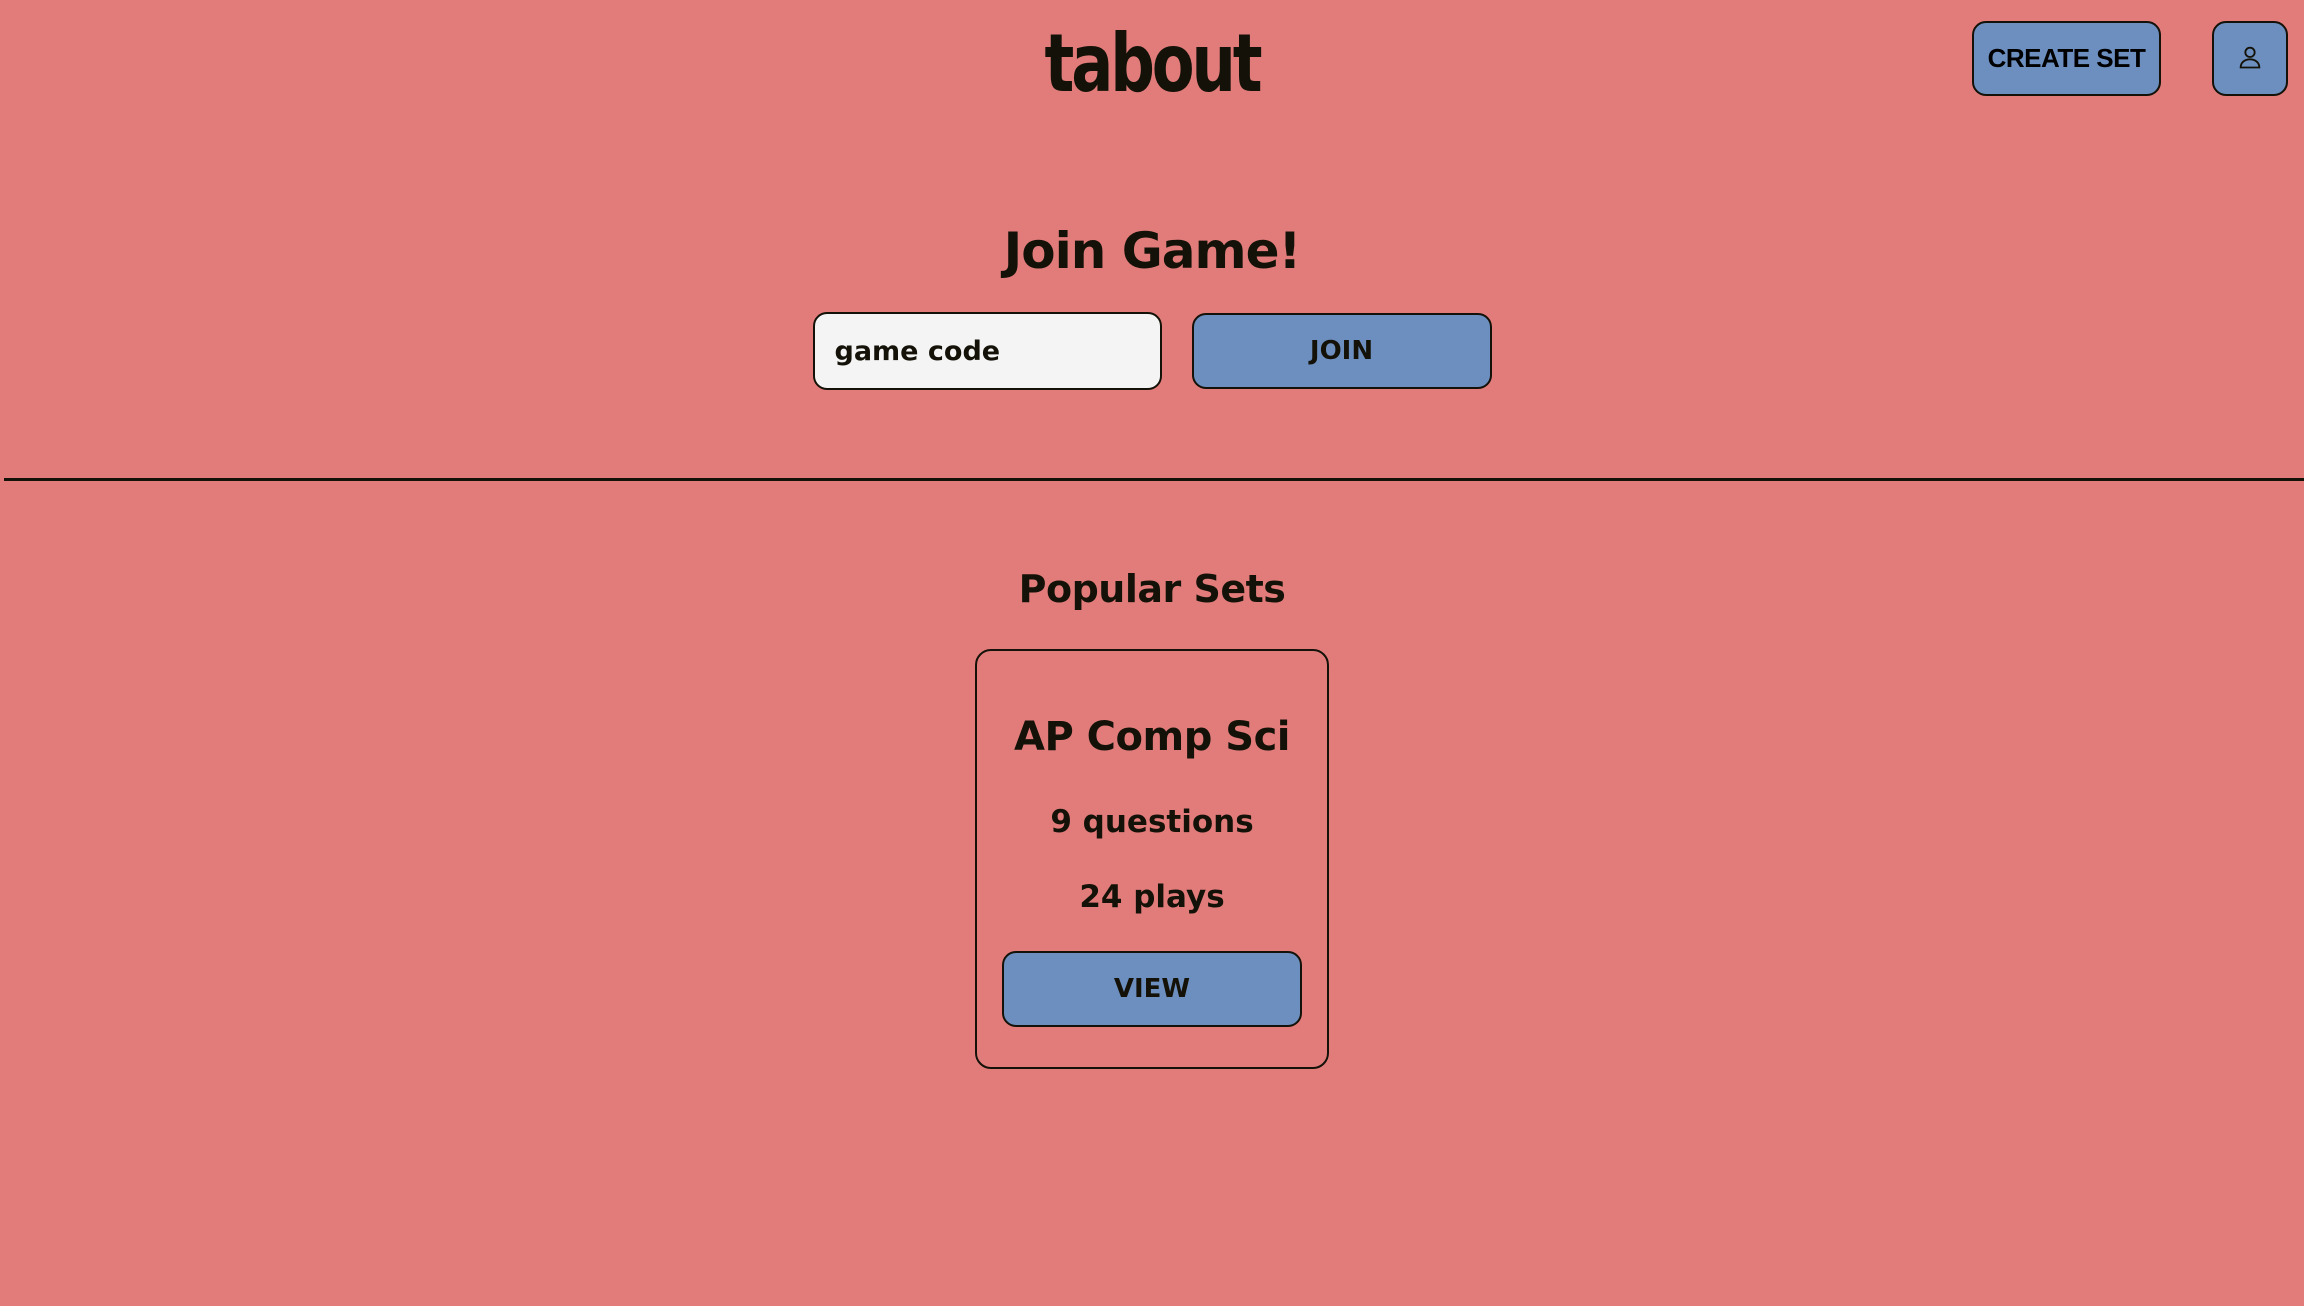  Describe the element at coordinates (1152, 251) in the screenshot. I see `join-title: Join Game!` at that location.